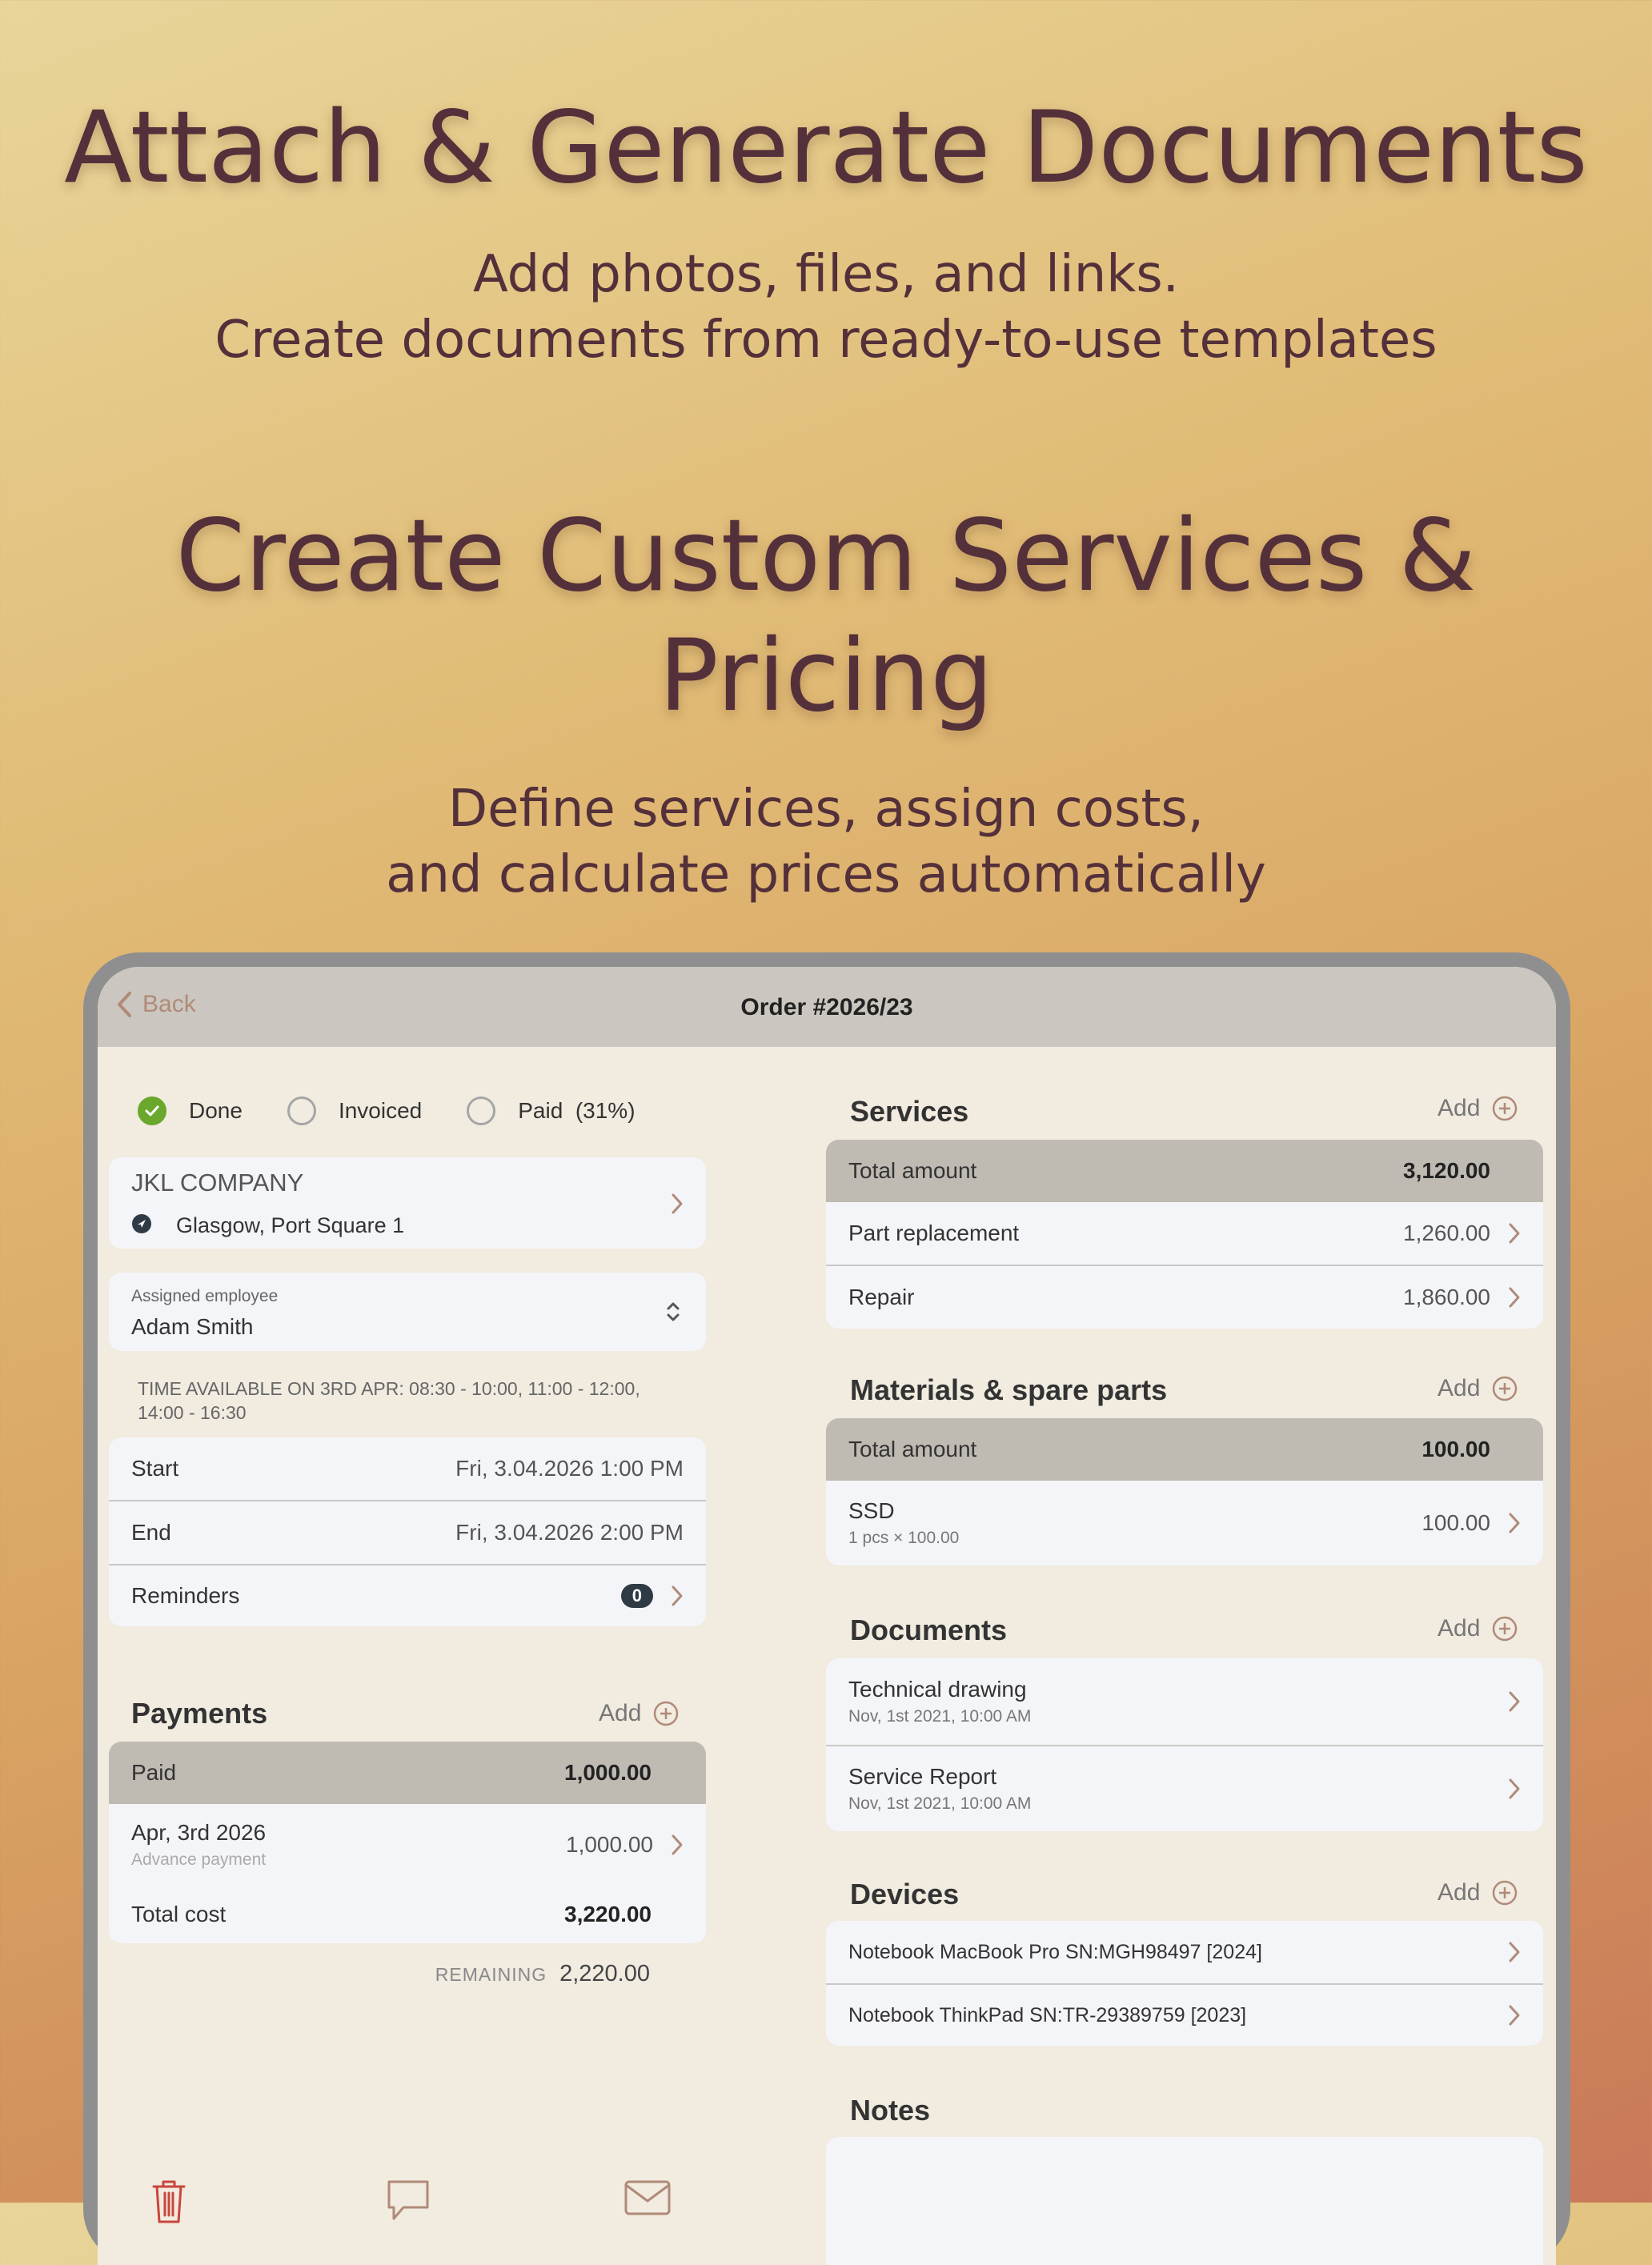 This screenshot has width=1652, height=2265. What do you see at coordinates (380, 1110) in the screenshot?
I see `status-invoiced-label: Invoiced` at bounding box center [380, 1110].